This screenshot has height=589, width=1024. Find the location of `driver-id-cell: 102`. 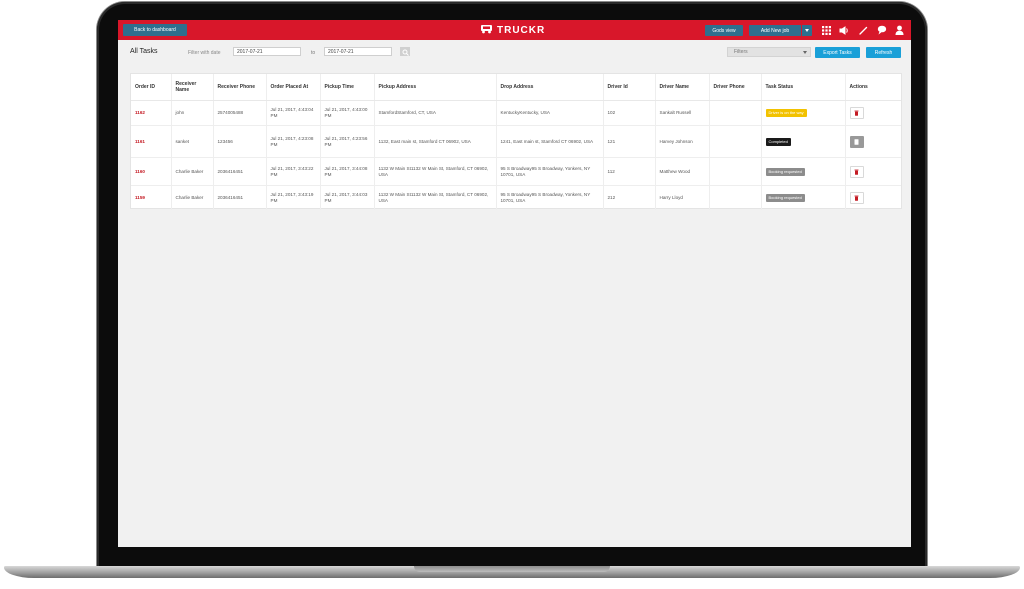

driver-id-cell: 102 is located at coordinates (628, 113).